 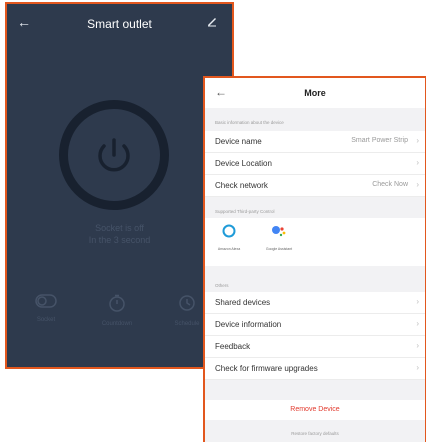 I want to click on page-title: More, so click(x=315, y=93).